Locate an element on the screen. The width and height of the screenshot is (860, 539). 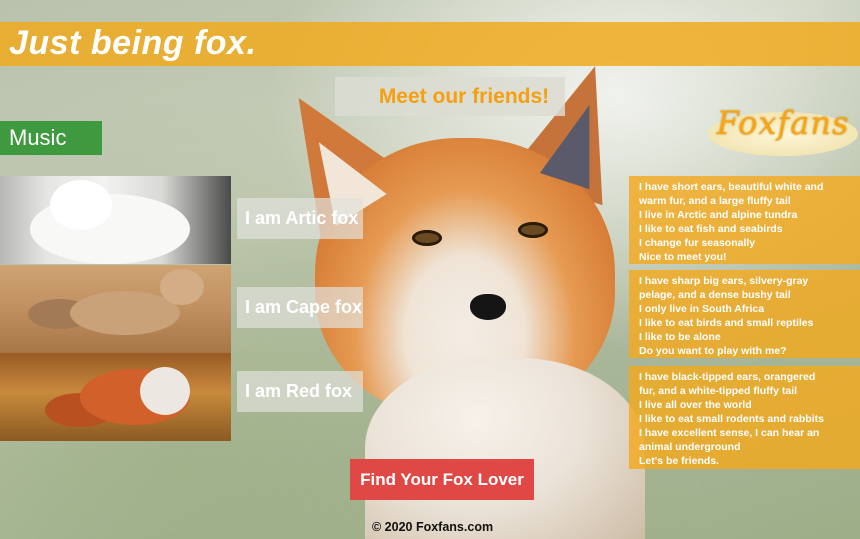
artic-fox-button: I am Artic fox is located at coordinates (300, 218).